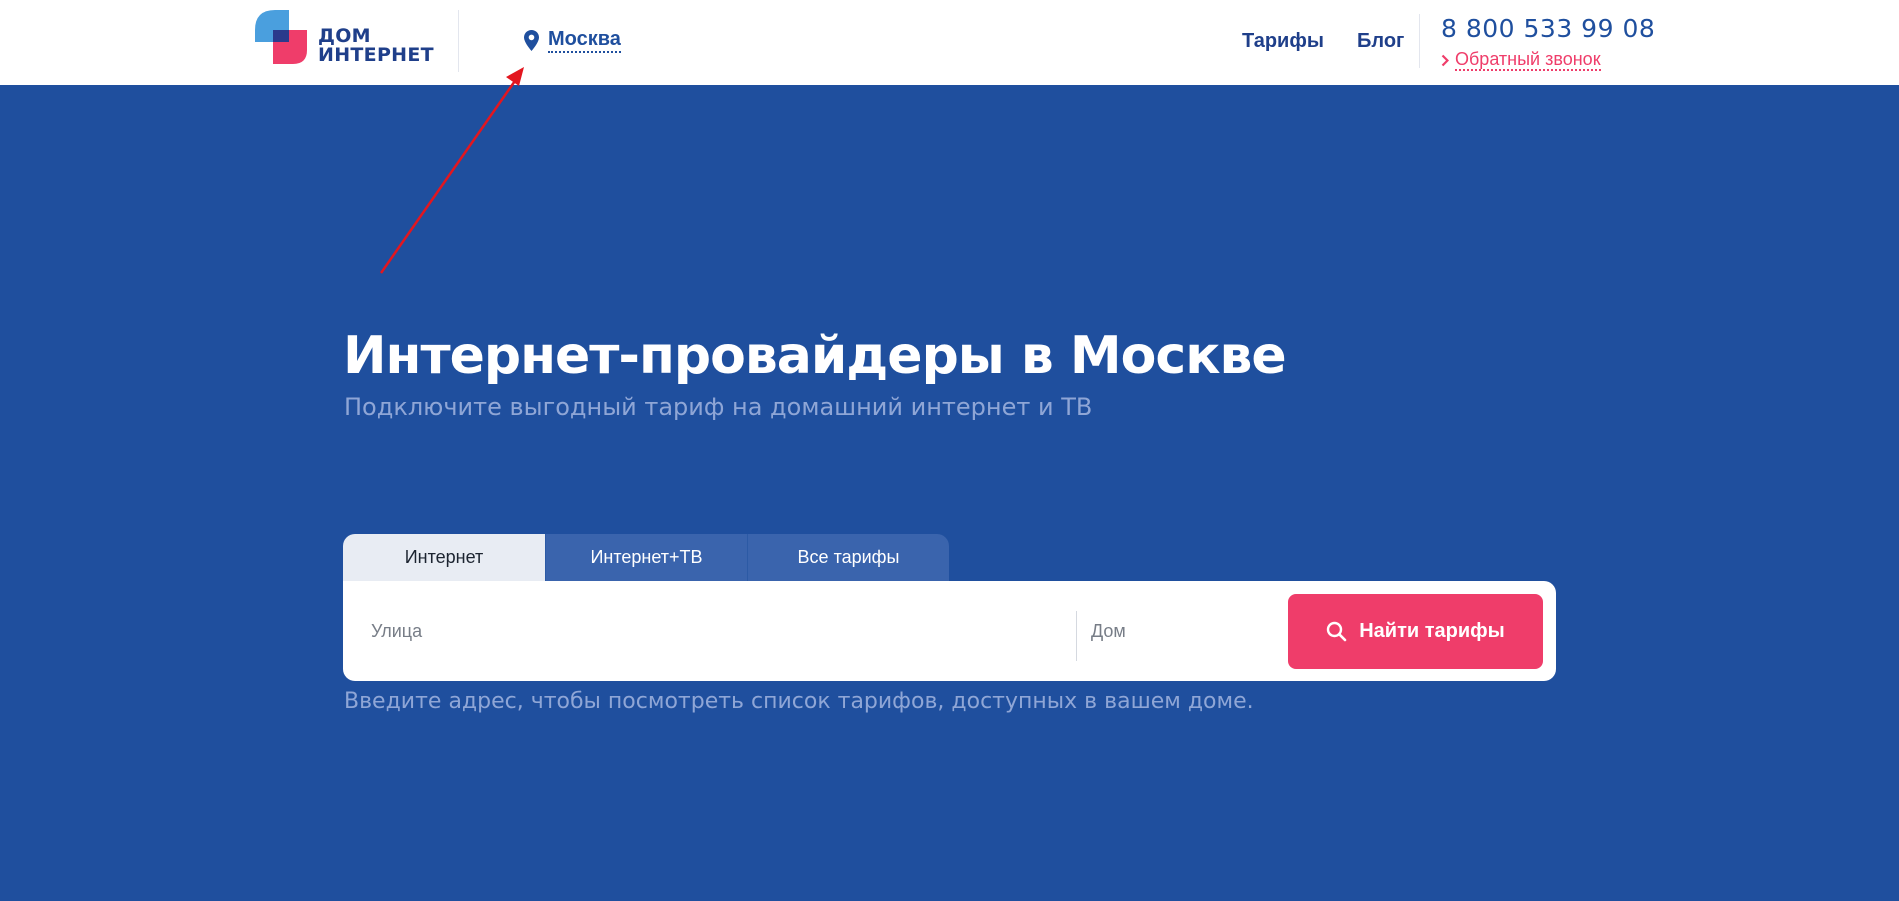 The width and height of the screenshot is (1899, 901). Describe the element at coordinates (1283, 41) in the screenshot. I see `nav-link-tariffs: Тарифы` at that location.